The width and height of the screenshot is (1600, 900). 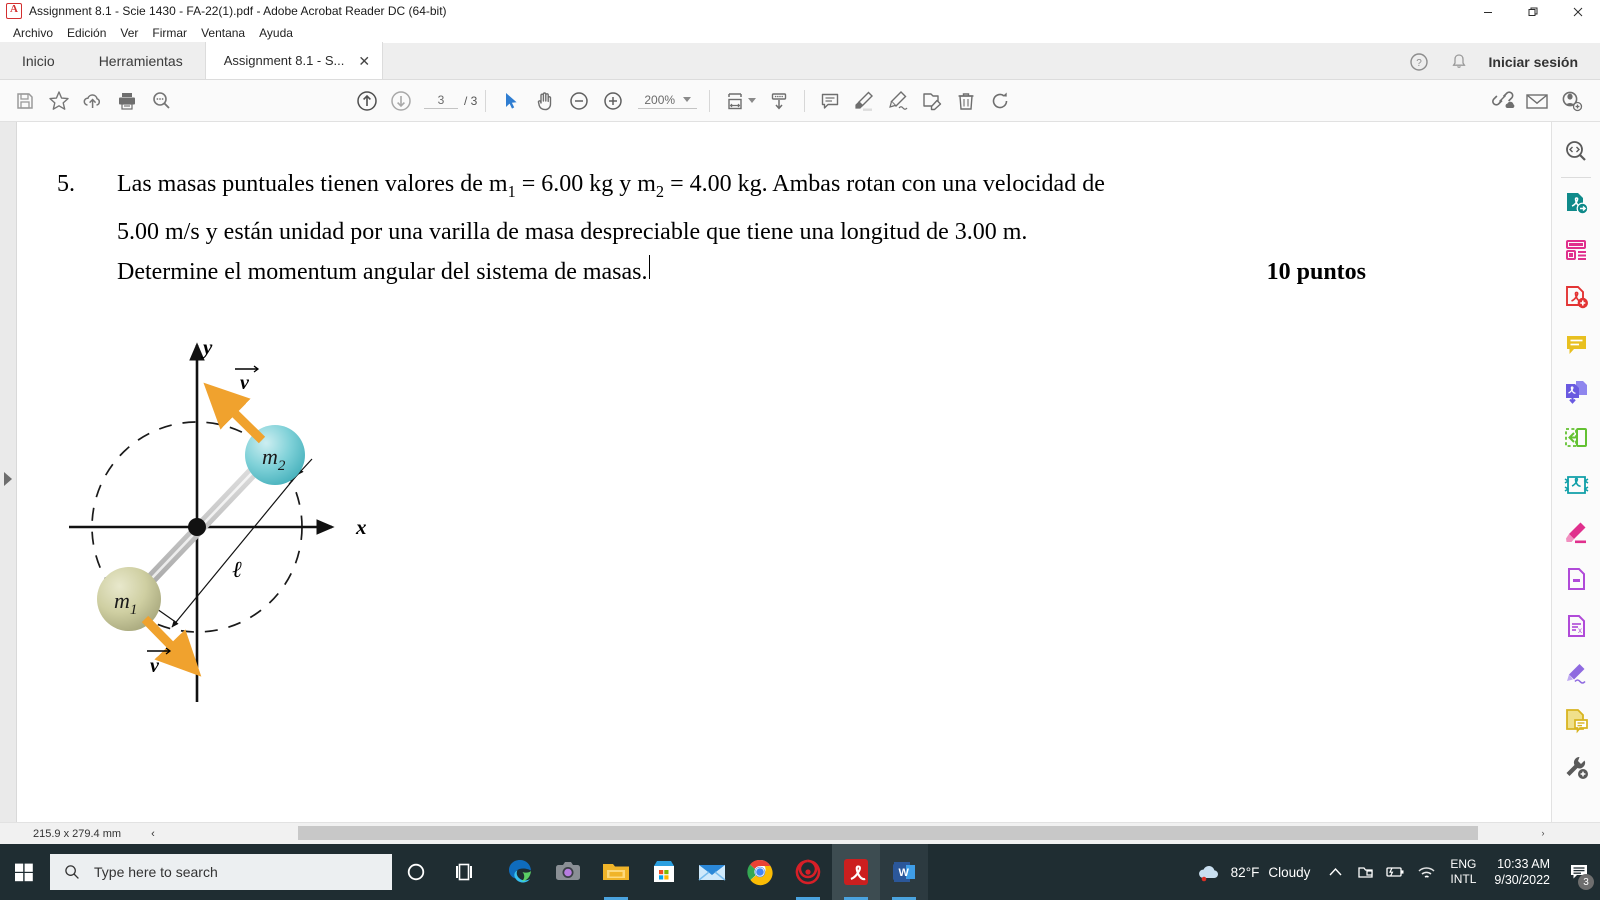 What do you see at coordinates (1576, 673) in the screenshot?
I see `request-signature-icon` at bounding box center [1576, 673].